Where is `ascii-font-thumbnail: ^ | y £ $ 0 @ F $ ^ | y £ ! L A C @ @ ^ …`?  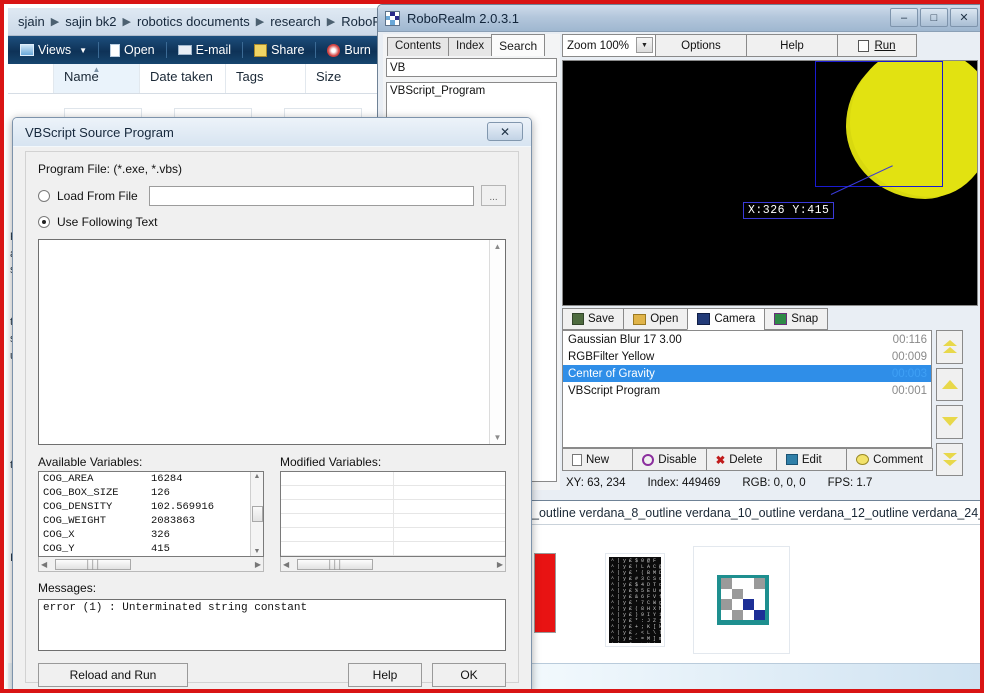 ascii-font-thumbnail: ^ | y £ $ 0 @ F $ ^ | y £ ! L A C @ @ ^ … is located at coordinates (635, 600).